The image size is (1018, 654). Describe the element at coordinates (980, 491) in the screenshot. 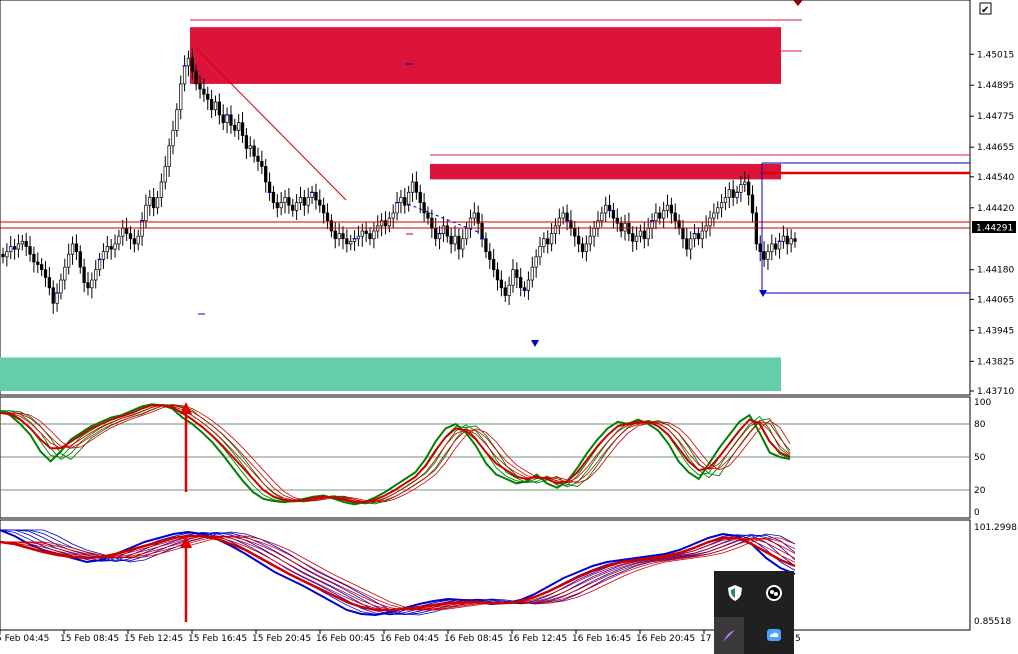

I see `stoch-tick-label: 20` at that location.